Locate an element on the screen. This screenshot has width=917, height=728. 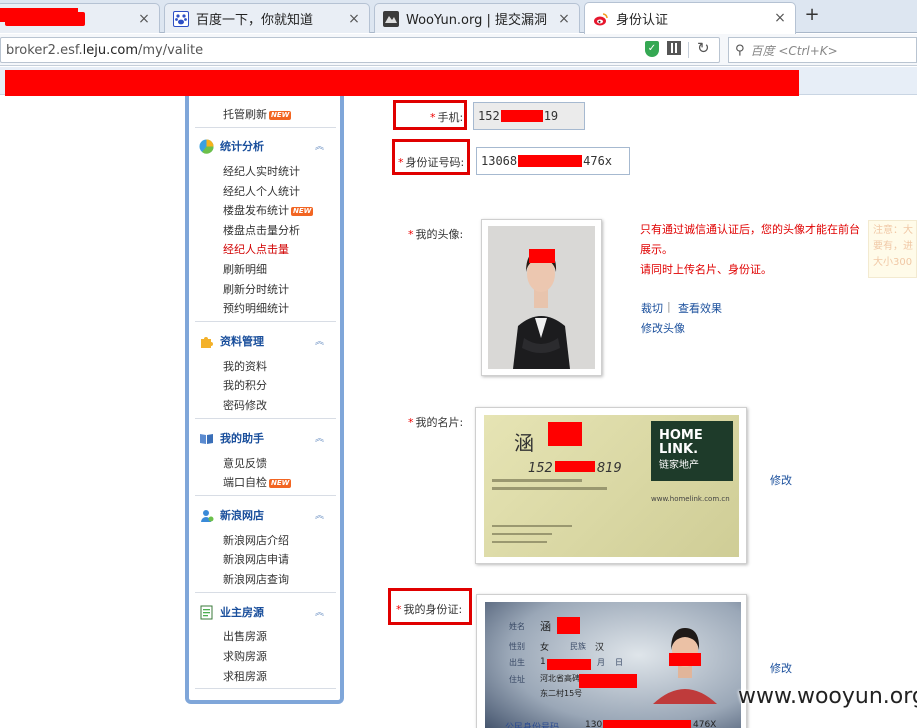
redaction-id-address is located at coordinates (608, 681).